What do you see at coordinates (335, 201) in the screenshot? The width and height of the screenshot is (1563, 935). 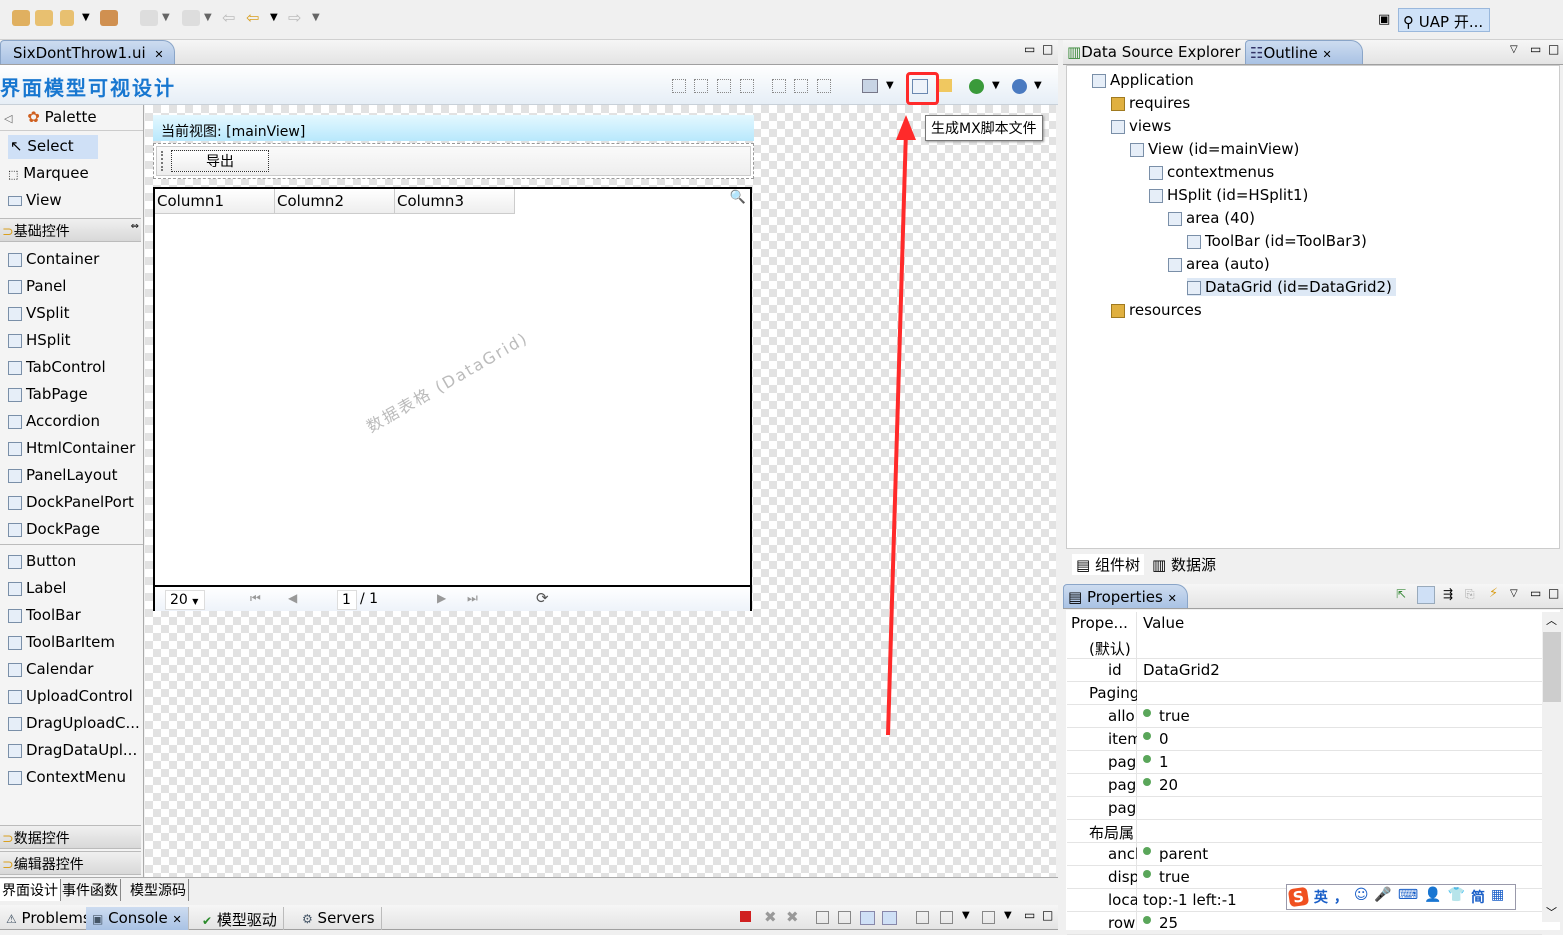 I see `column-header: Column2` at bounding box center [335, 201].